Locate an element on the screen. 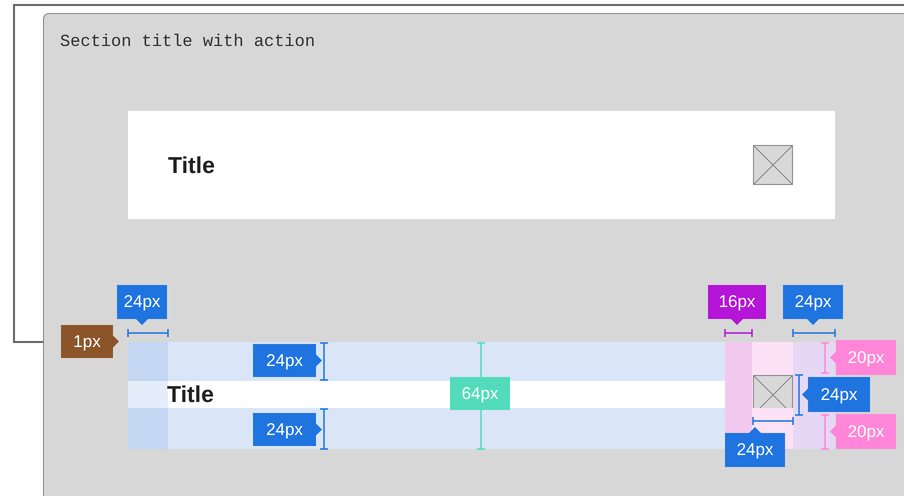 The height and width of the screenshot is (496, 904). measurement-tag: 1px is located at coordinates (90, 341).